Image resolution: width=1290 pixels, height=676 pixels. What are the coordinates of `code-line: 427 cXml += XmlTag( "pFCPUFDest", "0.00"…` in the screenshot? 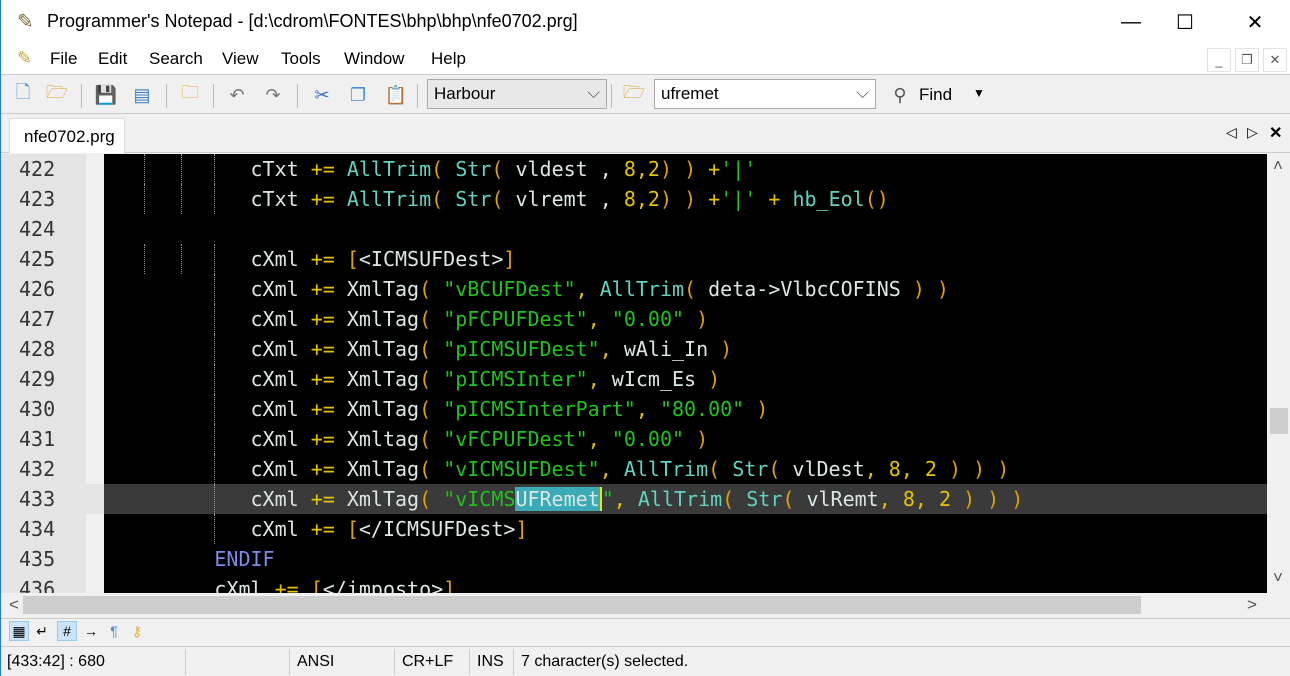 It's located at (634, 319).